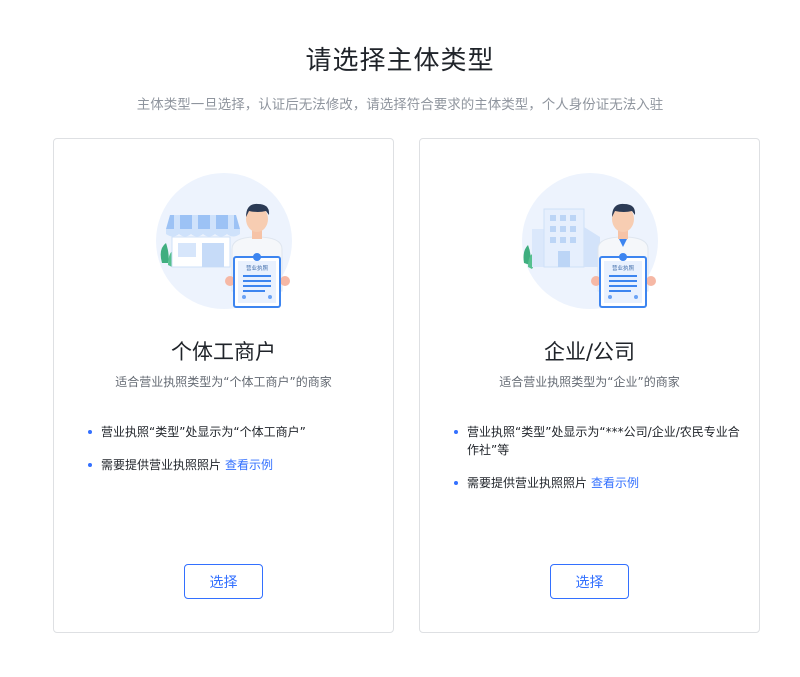 Image resolution: width=800 pixels, height=677 pixels. What do you see at coordinates (224, 241) in the screenshot?
I see `storefront-icon: 营业执照` at bounding box center [224, 241].